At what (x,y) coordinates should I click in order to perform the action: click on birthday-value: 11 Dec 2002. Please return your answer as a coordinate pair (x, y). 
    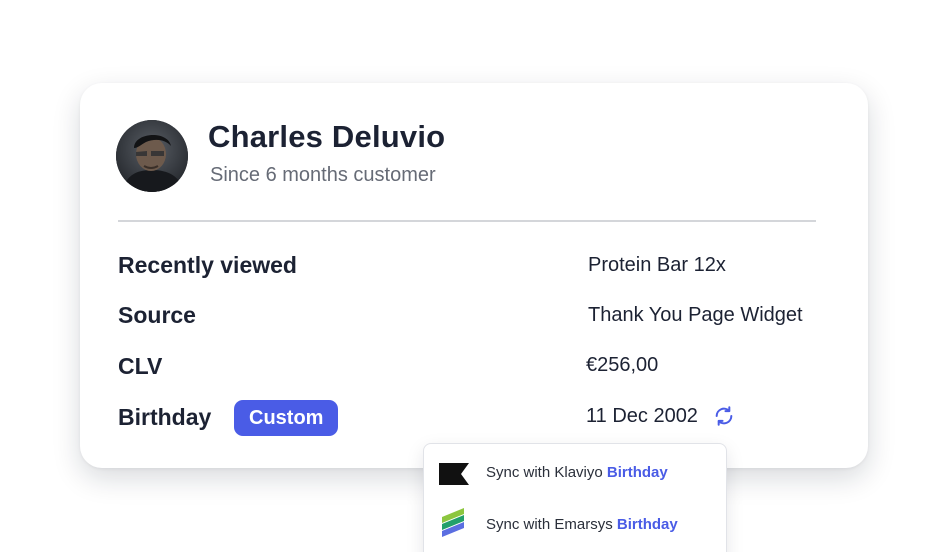
    Looking at the image, I should click on (642, 416).